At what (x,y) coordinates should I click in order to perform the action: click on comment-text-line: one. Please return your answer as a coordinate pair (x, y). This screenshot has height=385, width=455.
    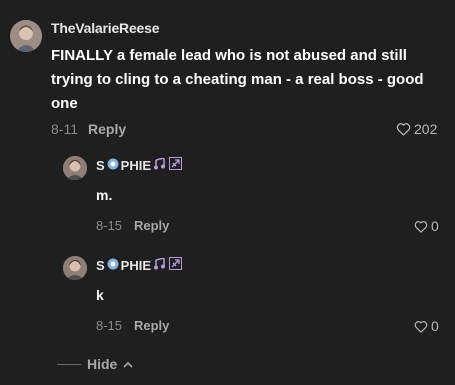
    Looking at the image, I should click on (64, 103).